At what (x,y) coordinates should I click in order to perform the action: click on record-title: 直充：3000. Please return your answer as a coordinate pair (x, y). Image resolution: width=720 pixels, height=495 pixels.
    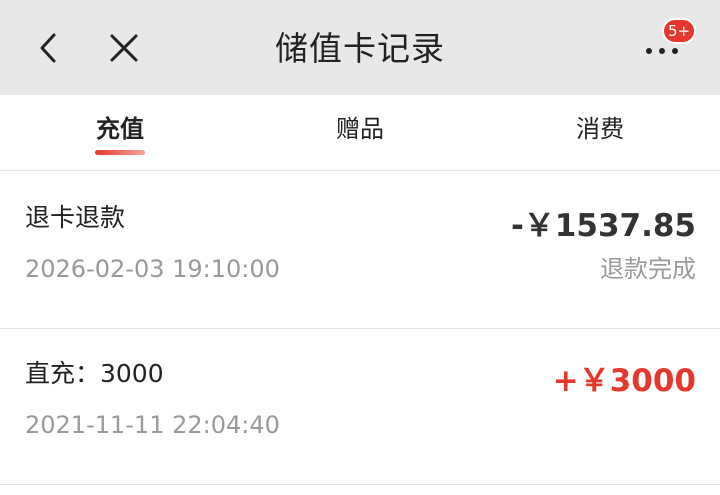
    Looking at the image, I should click on (94, 373).